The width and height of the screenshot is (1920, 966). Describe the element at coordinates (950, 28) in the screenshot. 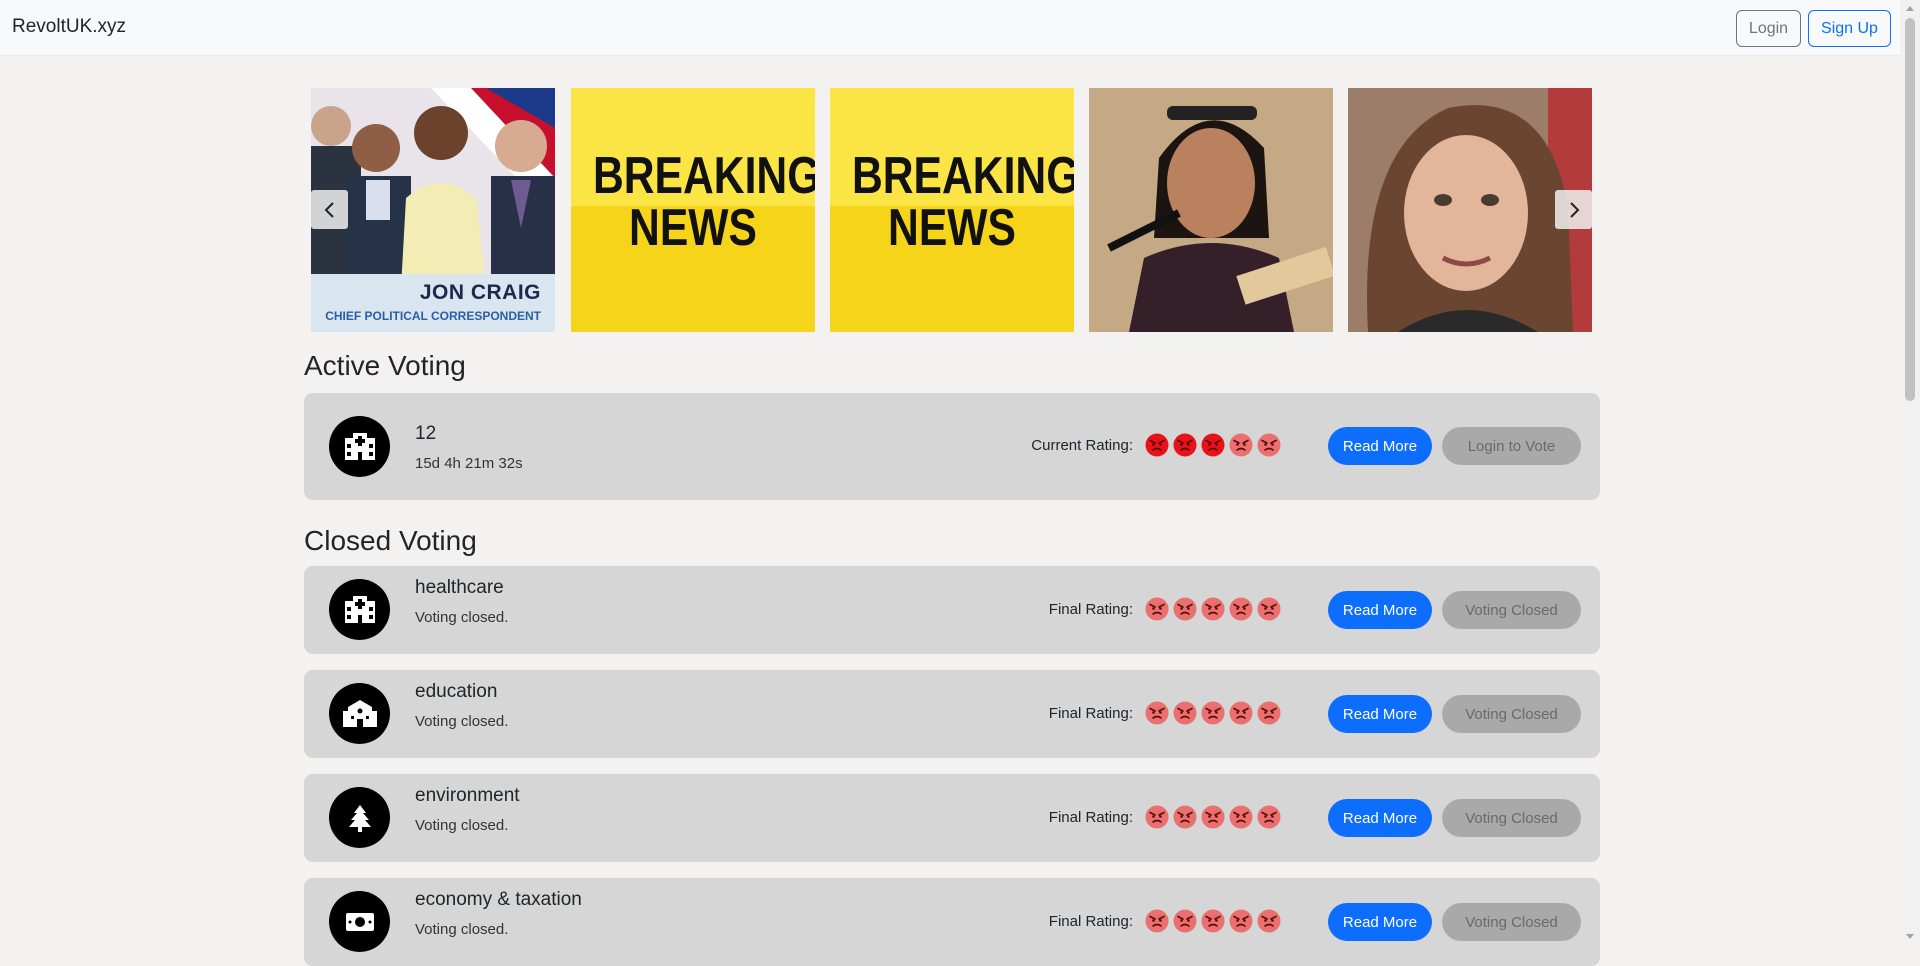

I see `navbar: RevoltUK.xyz Login Sign Up` at that location.